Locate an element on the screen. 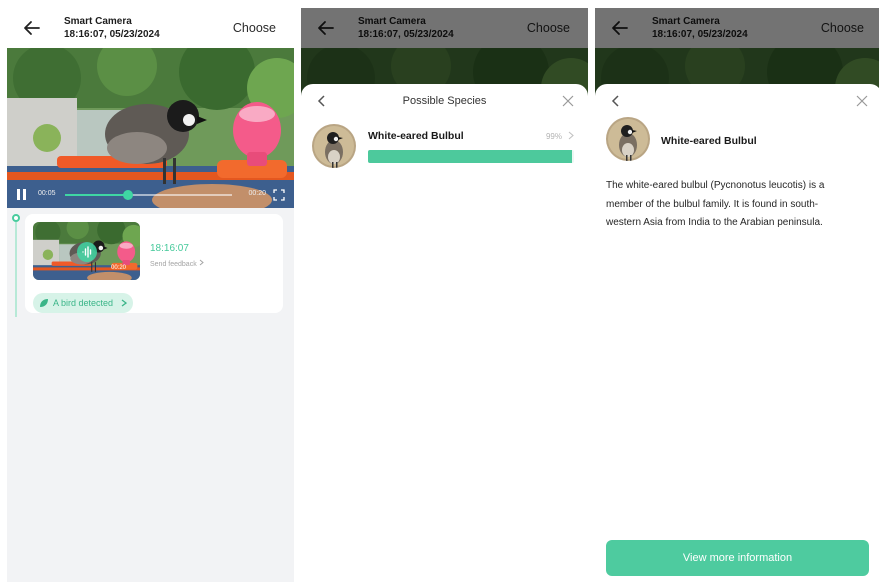 This screenshot has width=879, height=582. send-feedback-link: Send feedback is located at coordinates (177, 263).